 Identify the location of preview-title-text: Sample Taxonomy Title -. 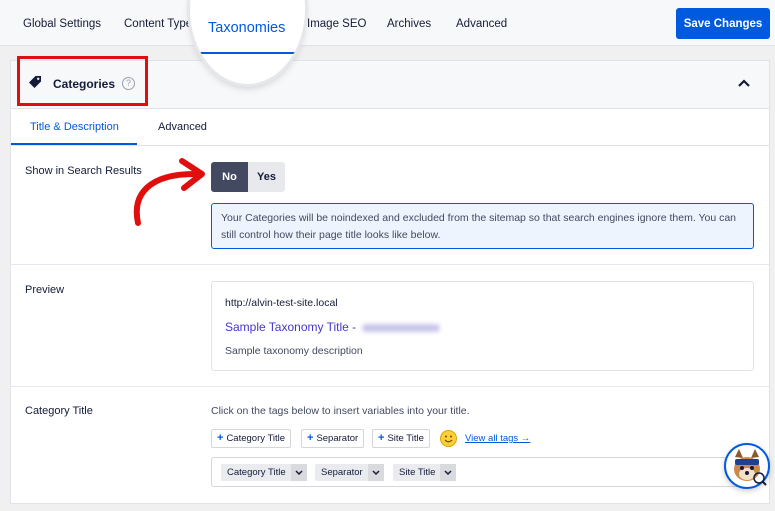
(291, 327).